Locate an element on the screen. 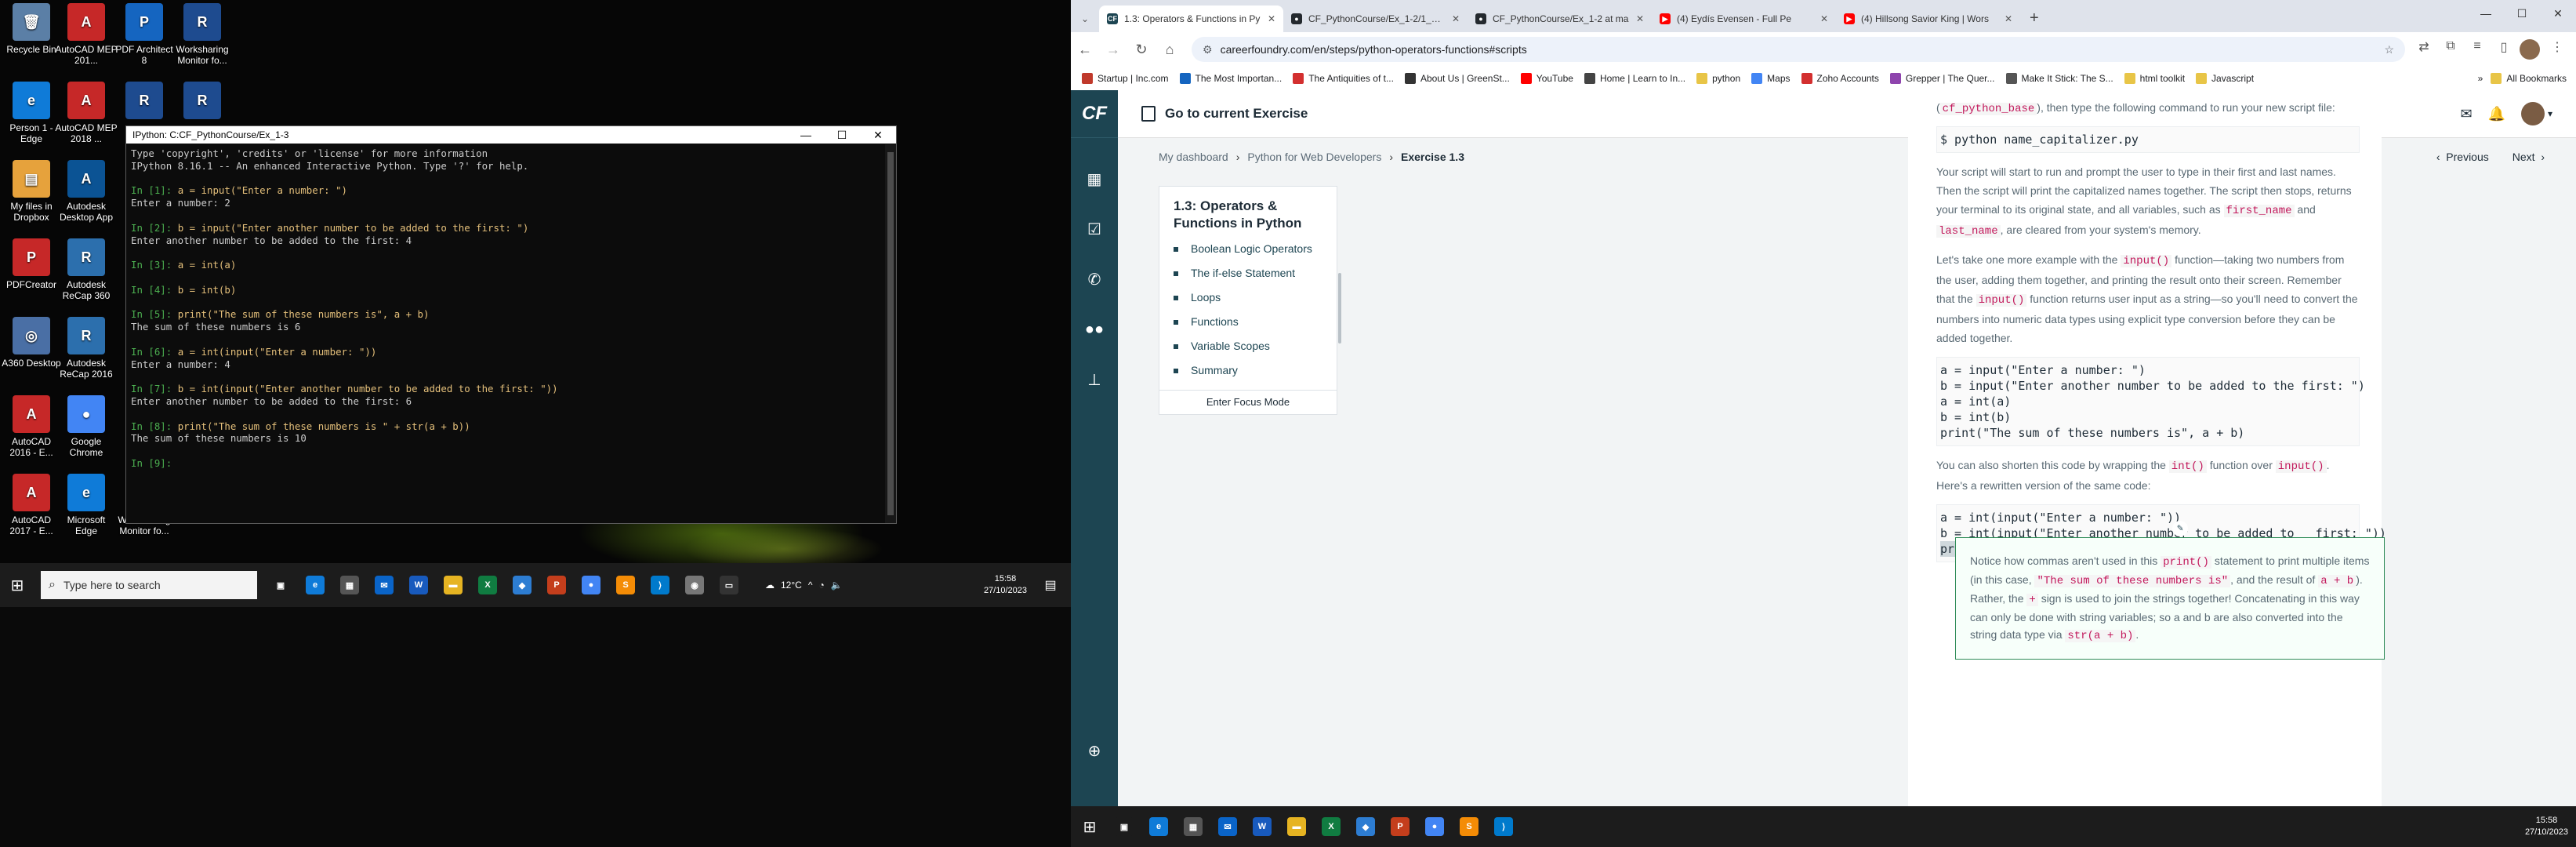 This screenshot has width=2576, height=847. desktop-icon: R is located at coordinates (203, 102).